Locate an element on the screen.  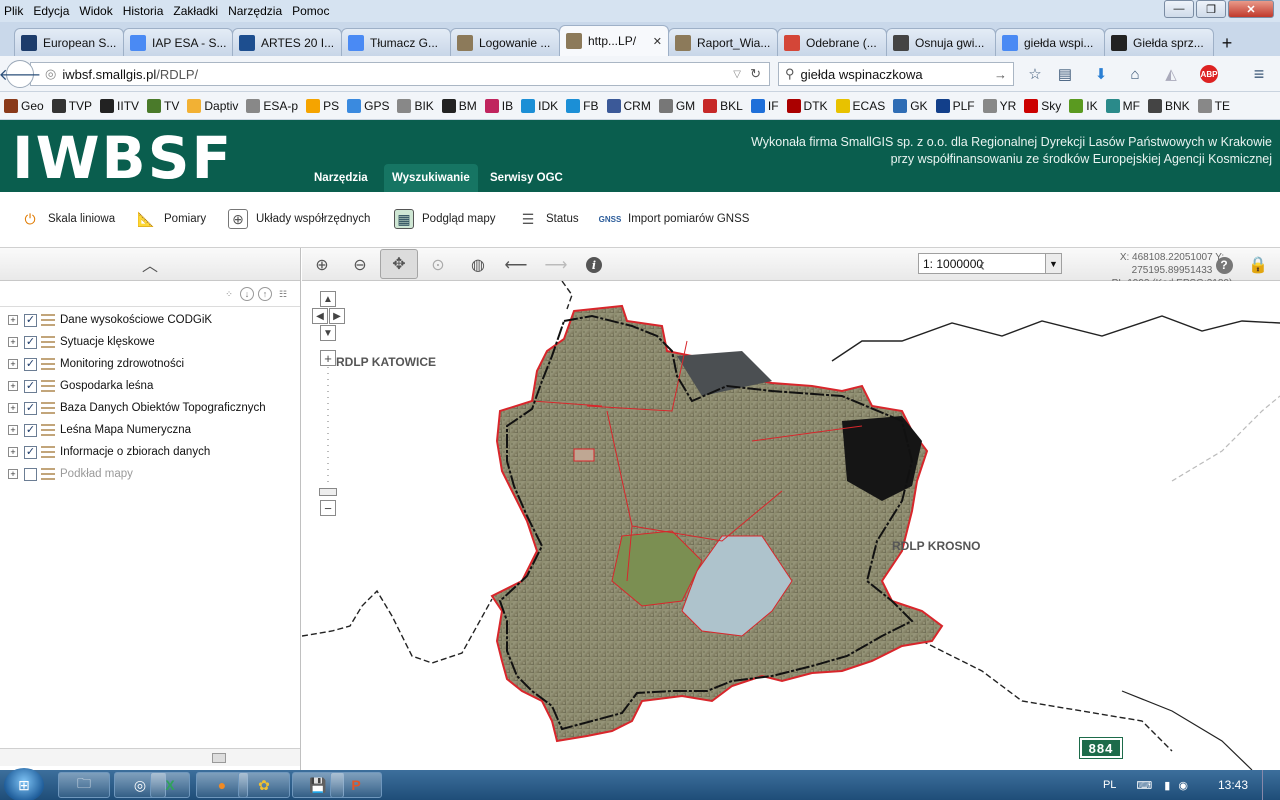
globe-extent-icon: ◍ is located at coordinates (478, 265).